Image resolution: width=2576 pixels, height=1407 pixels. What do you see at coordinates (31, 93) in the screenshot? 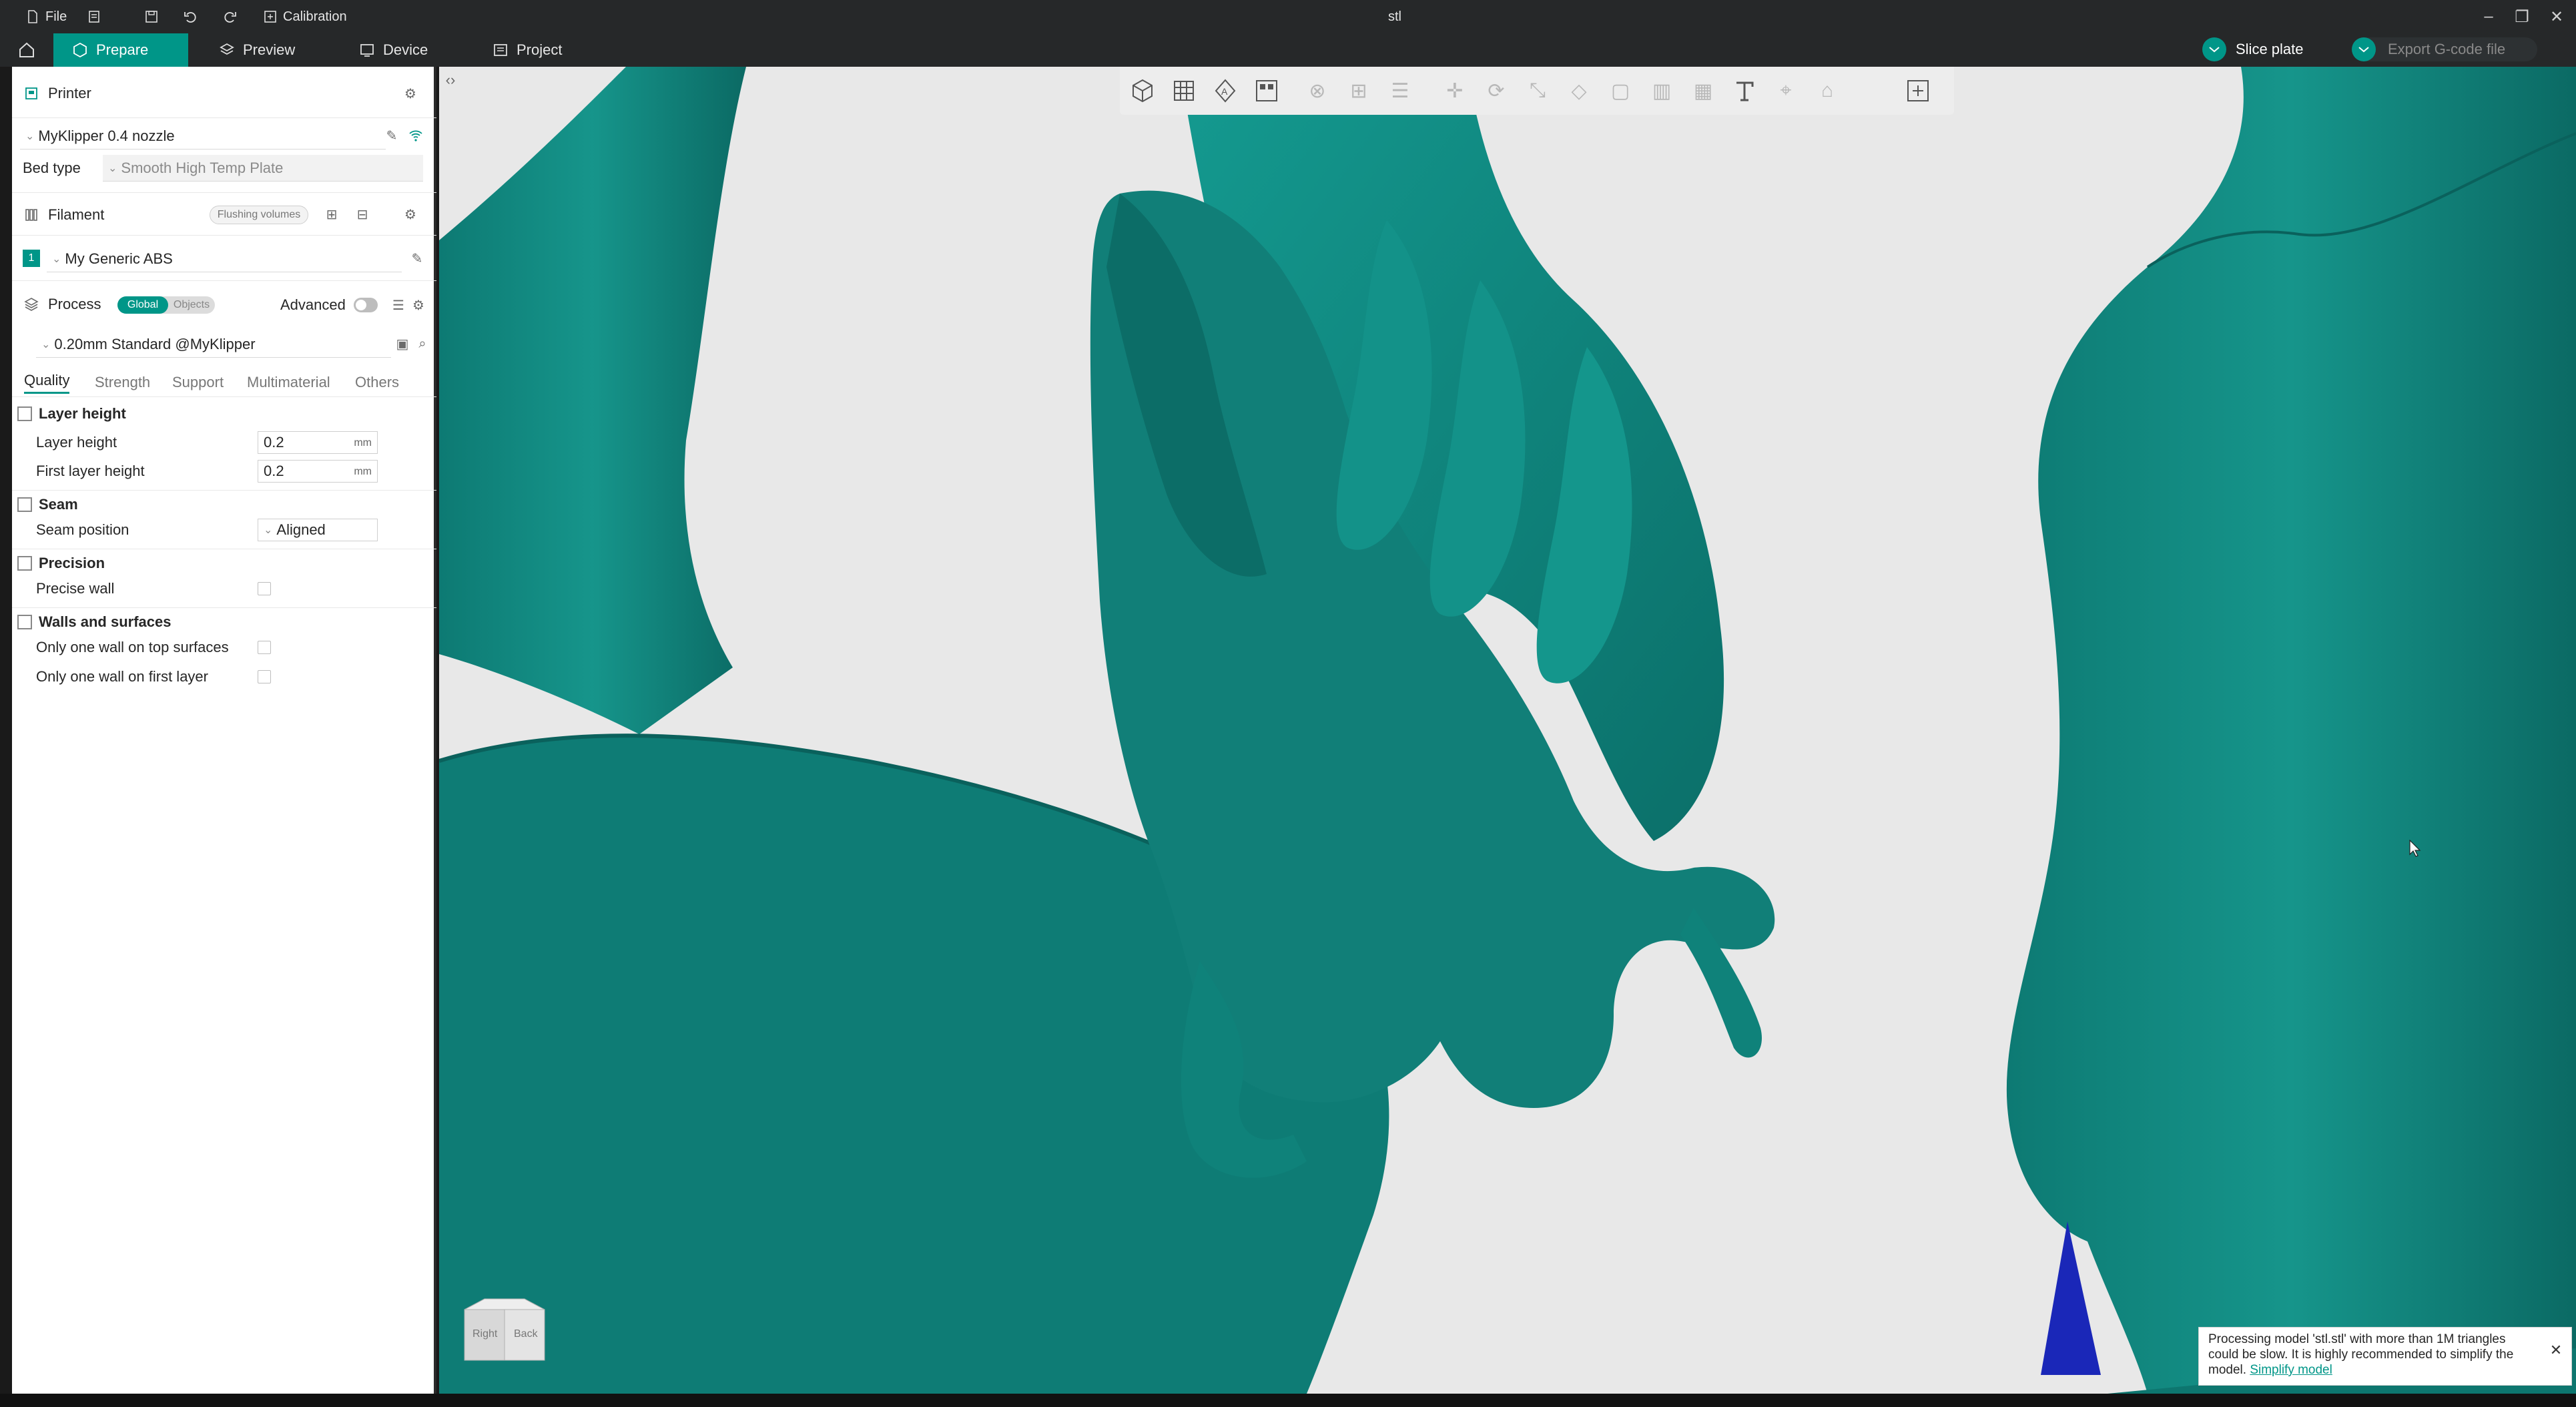
I see `printer-icon` at bounding box center [31, 93].